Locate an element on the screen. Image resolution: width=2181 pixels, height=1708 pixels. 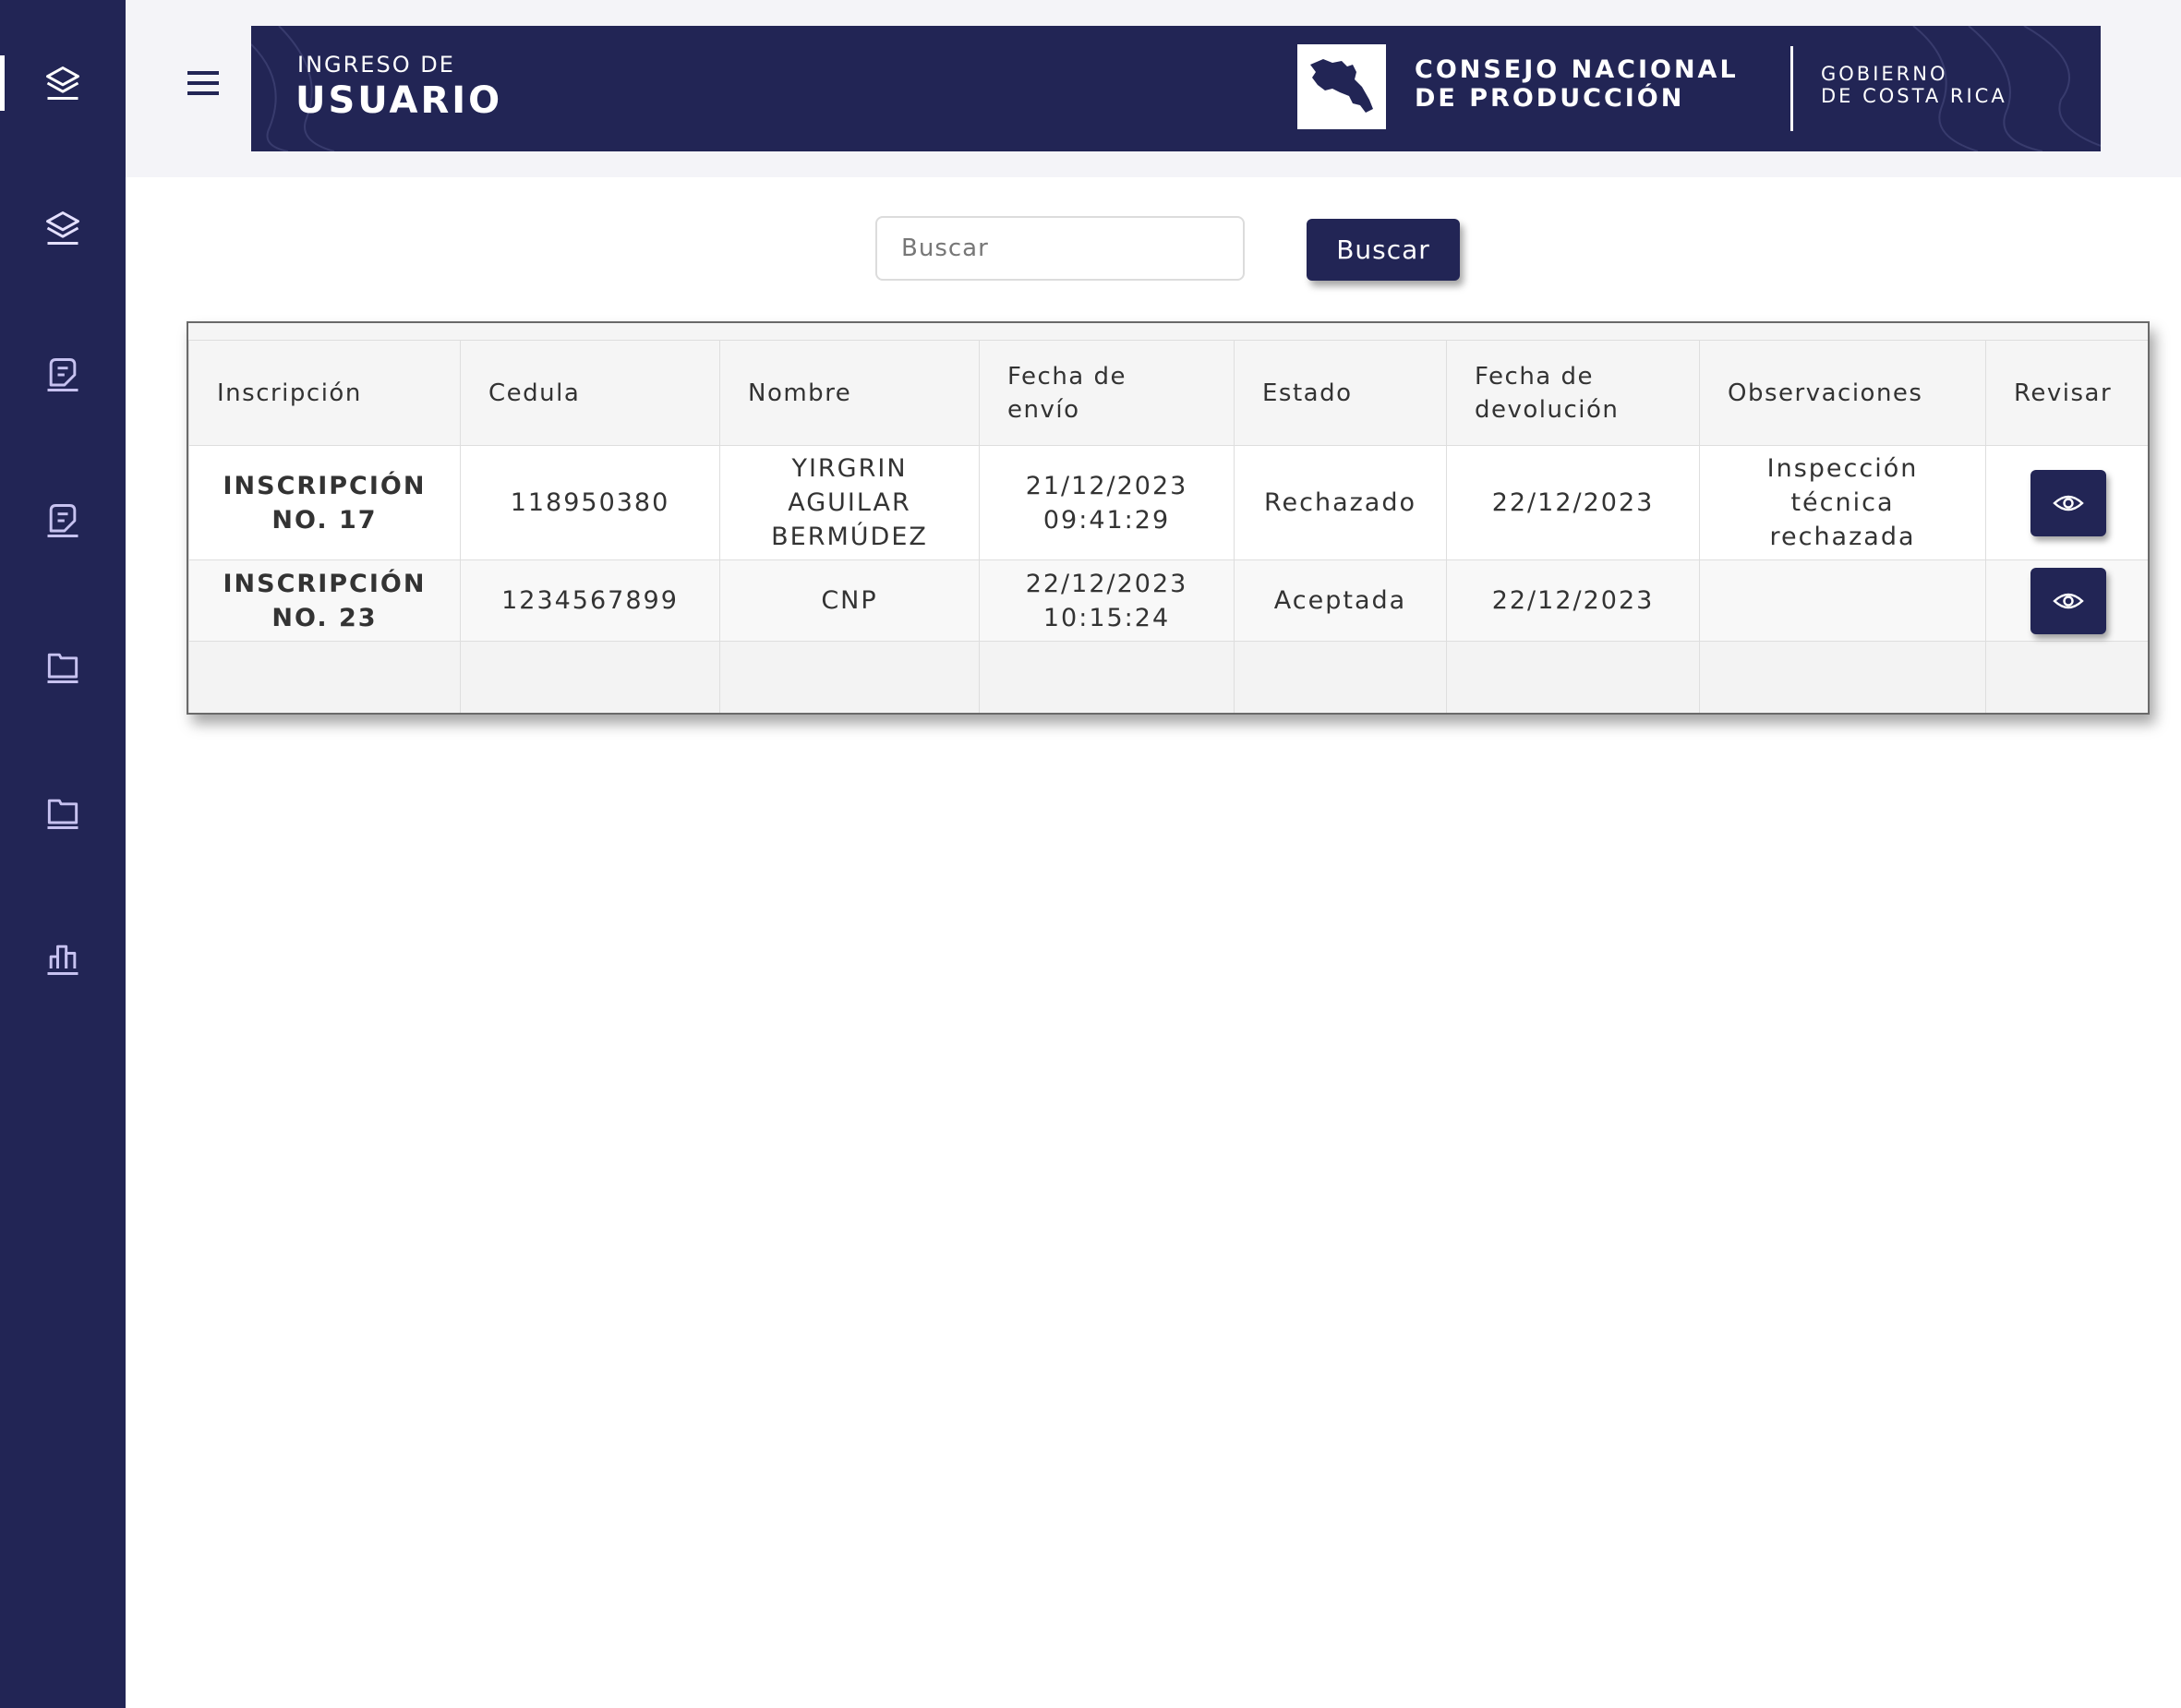
sidebar-item-layers is located at coordinates (63, 228).